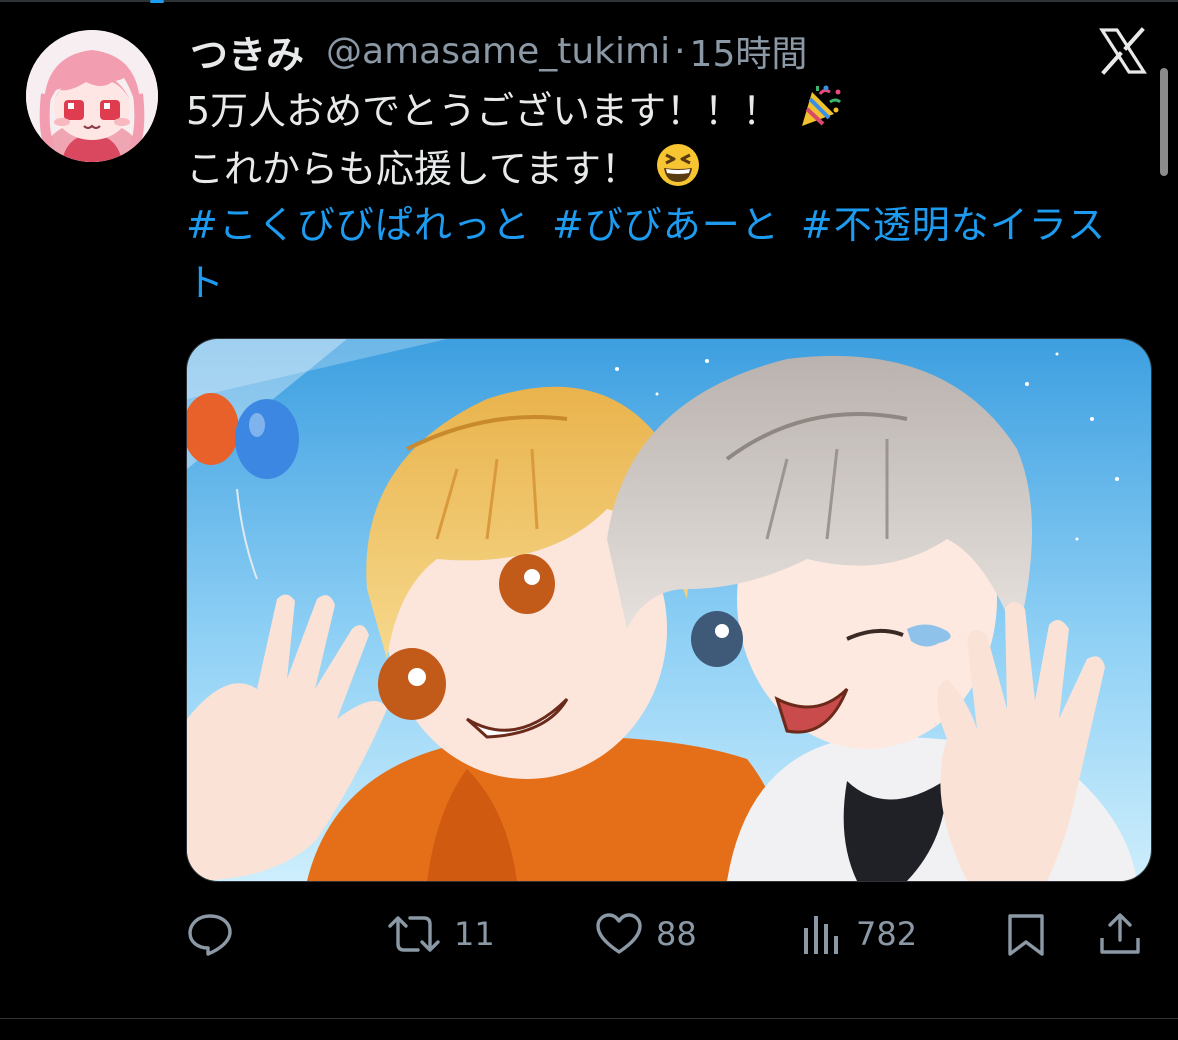 This screenshot has height=1040, width=1178. I want to click on top-divider, so click(589, 1).